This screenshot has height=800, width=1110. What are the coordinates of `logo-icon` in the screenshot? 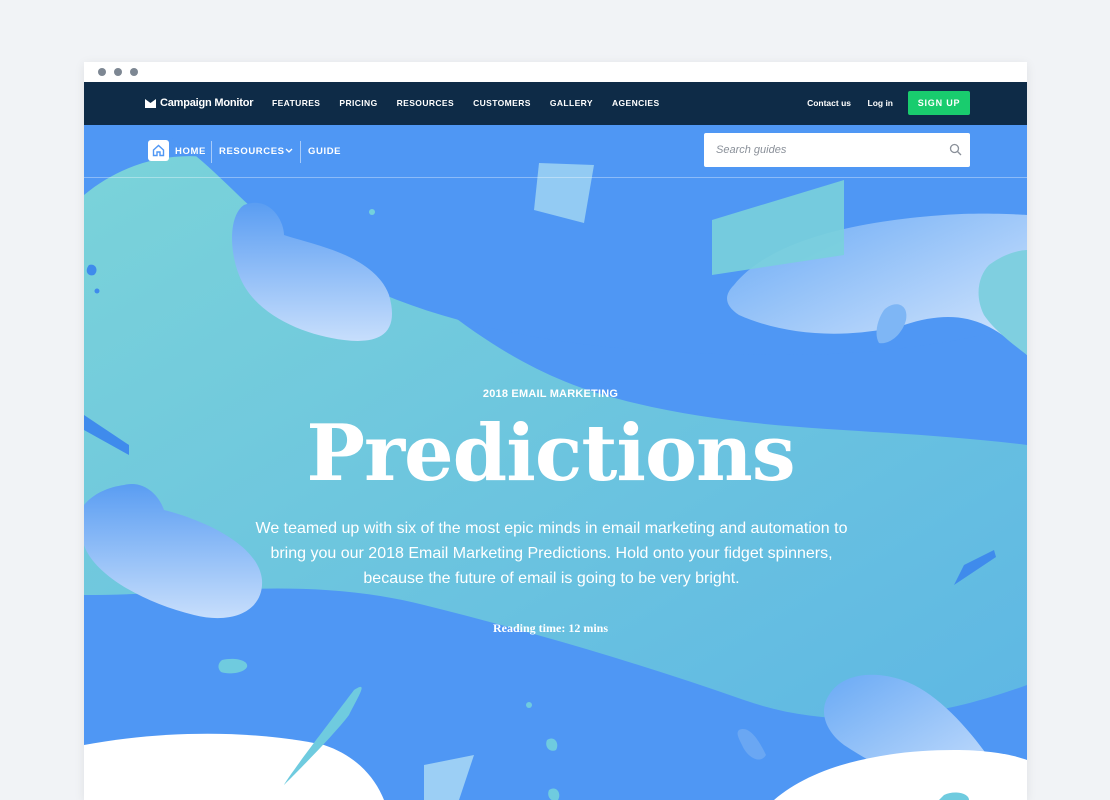 It's located at (150, 103).